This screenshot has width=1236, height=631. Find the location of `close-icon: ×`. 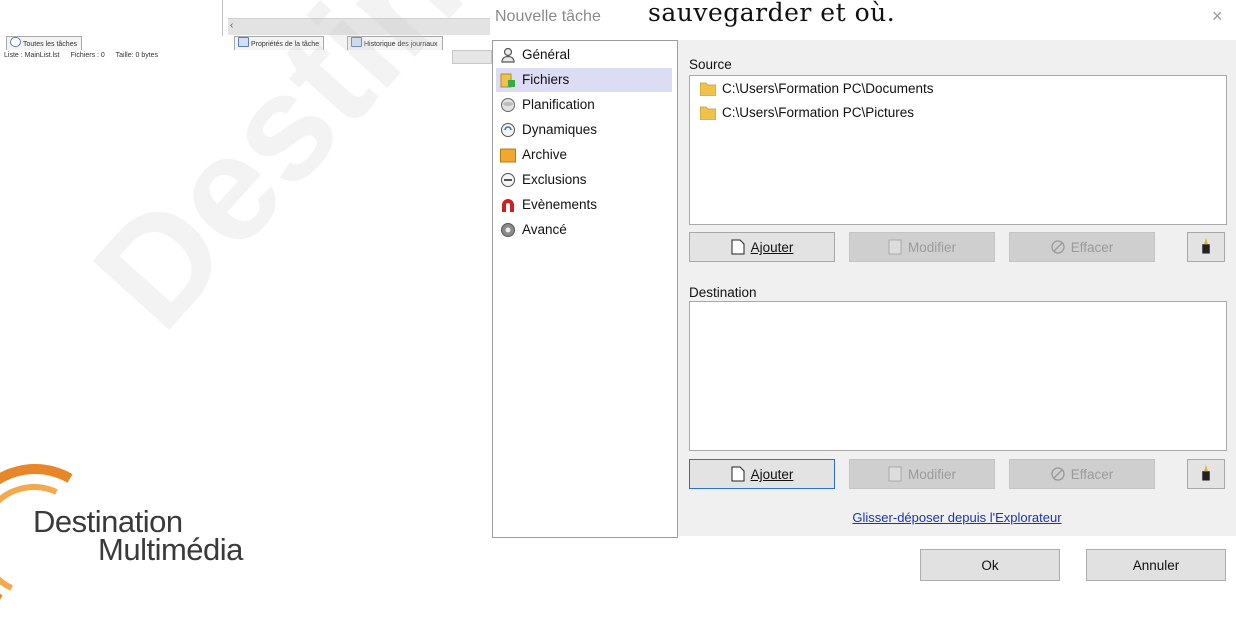

close-icon: × is located at coordinates (1217, 16).